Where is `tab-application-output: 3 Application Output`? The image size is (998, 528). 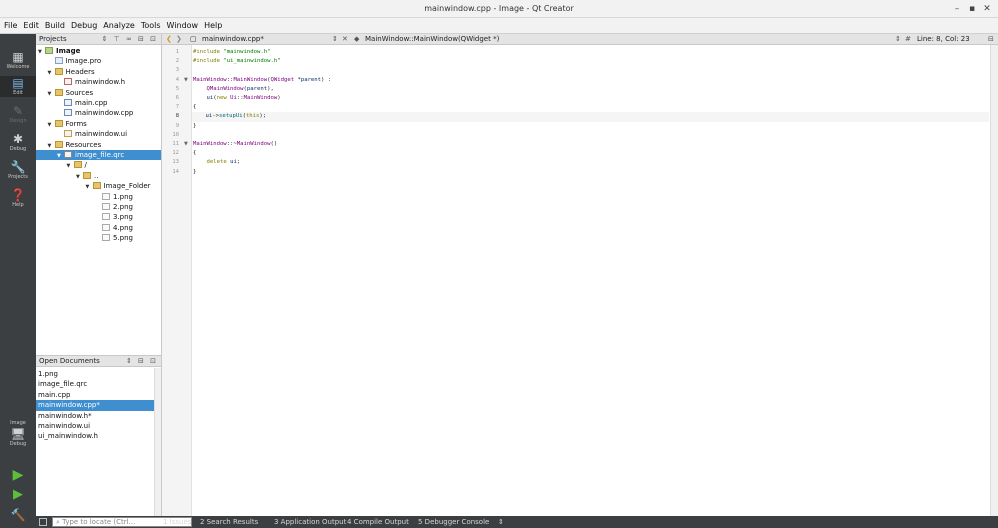 tab-application-output: 3 Application Output is located at coordinates (310, 522).